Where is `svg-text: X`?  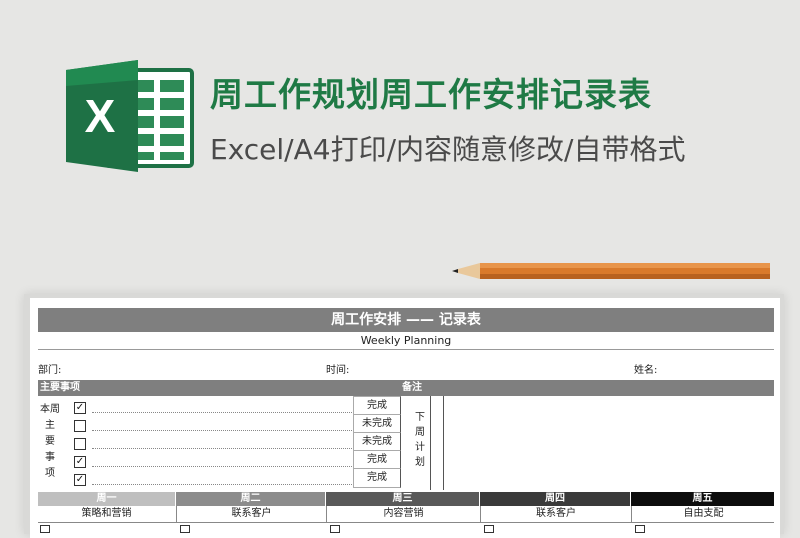 svg-text: X is located at coordinates (100, 116).